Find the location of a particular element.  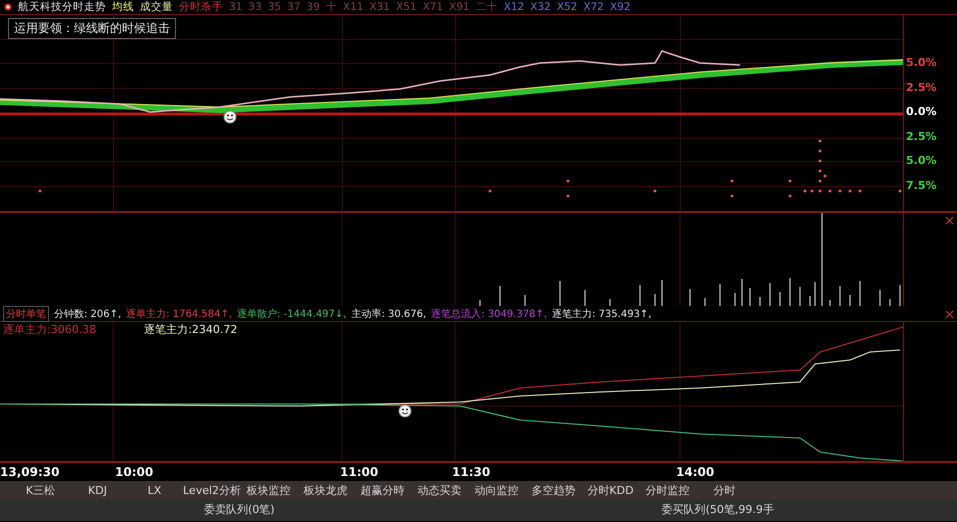

header-label: 39 is located at coordinates (313, 7).